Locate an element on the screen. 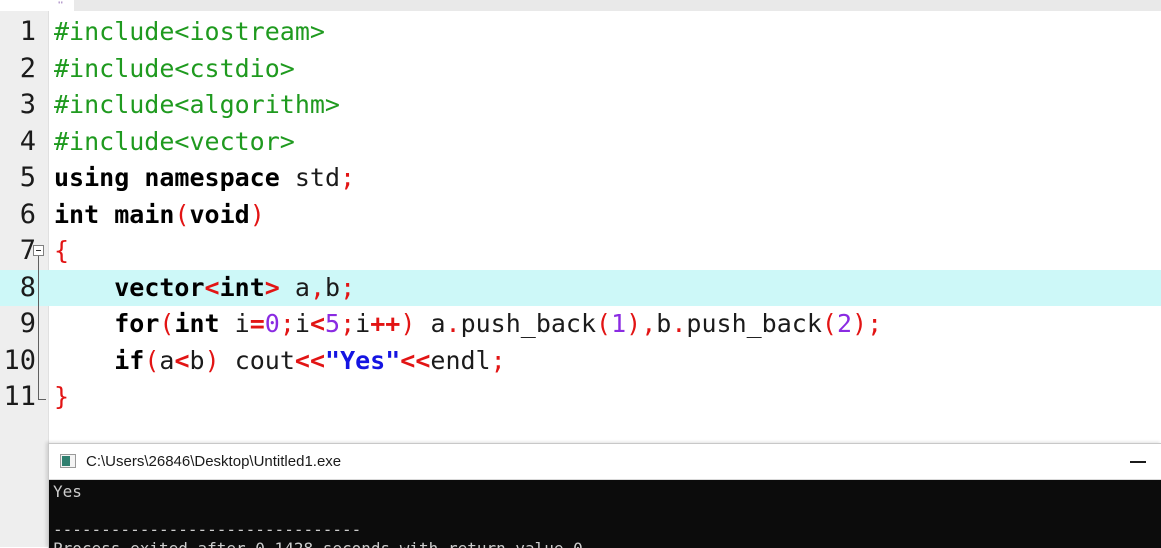  code-text-5: using namespace std; is located at coordinates (204, 178).